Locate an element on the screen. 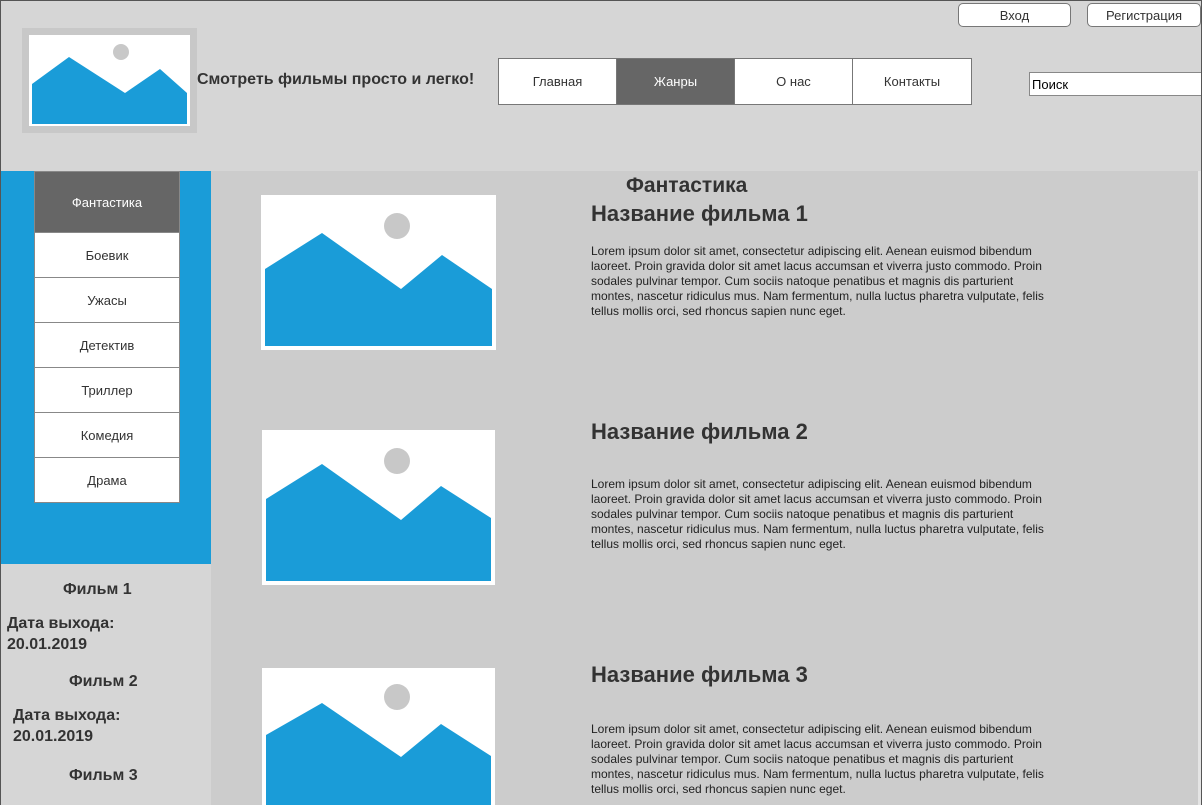 The image size is (1202, 805). nav-contacts: Контакты is located at coordinates (912, 81).